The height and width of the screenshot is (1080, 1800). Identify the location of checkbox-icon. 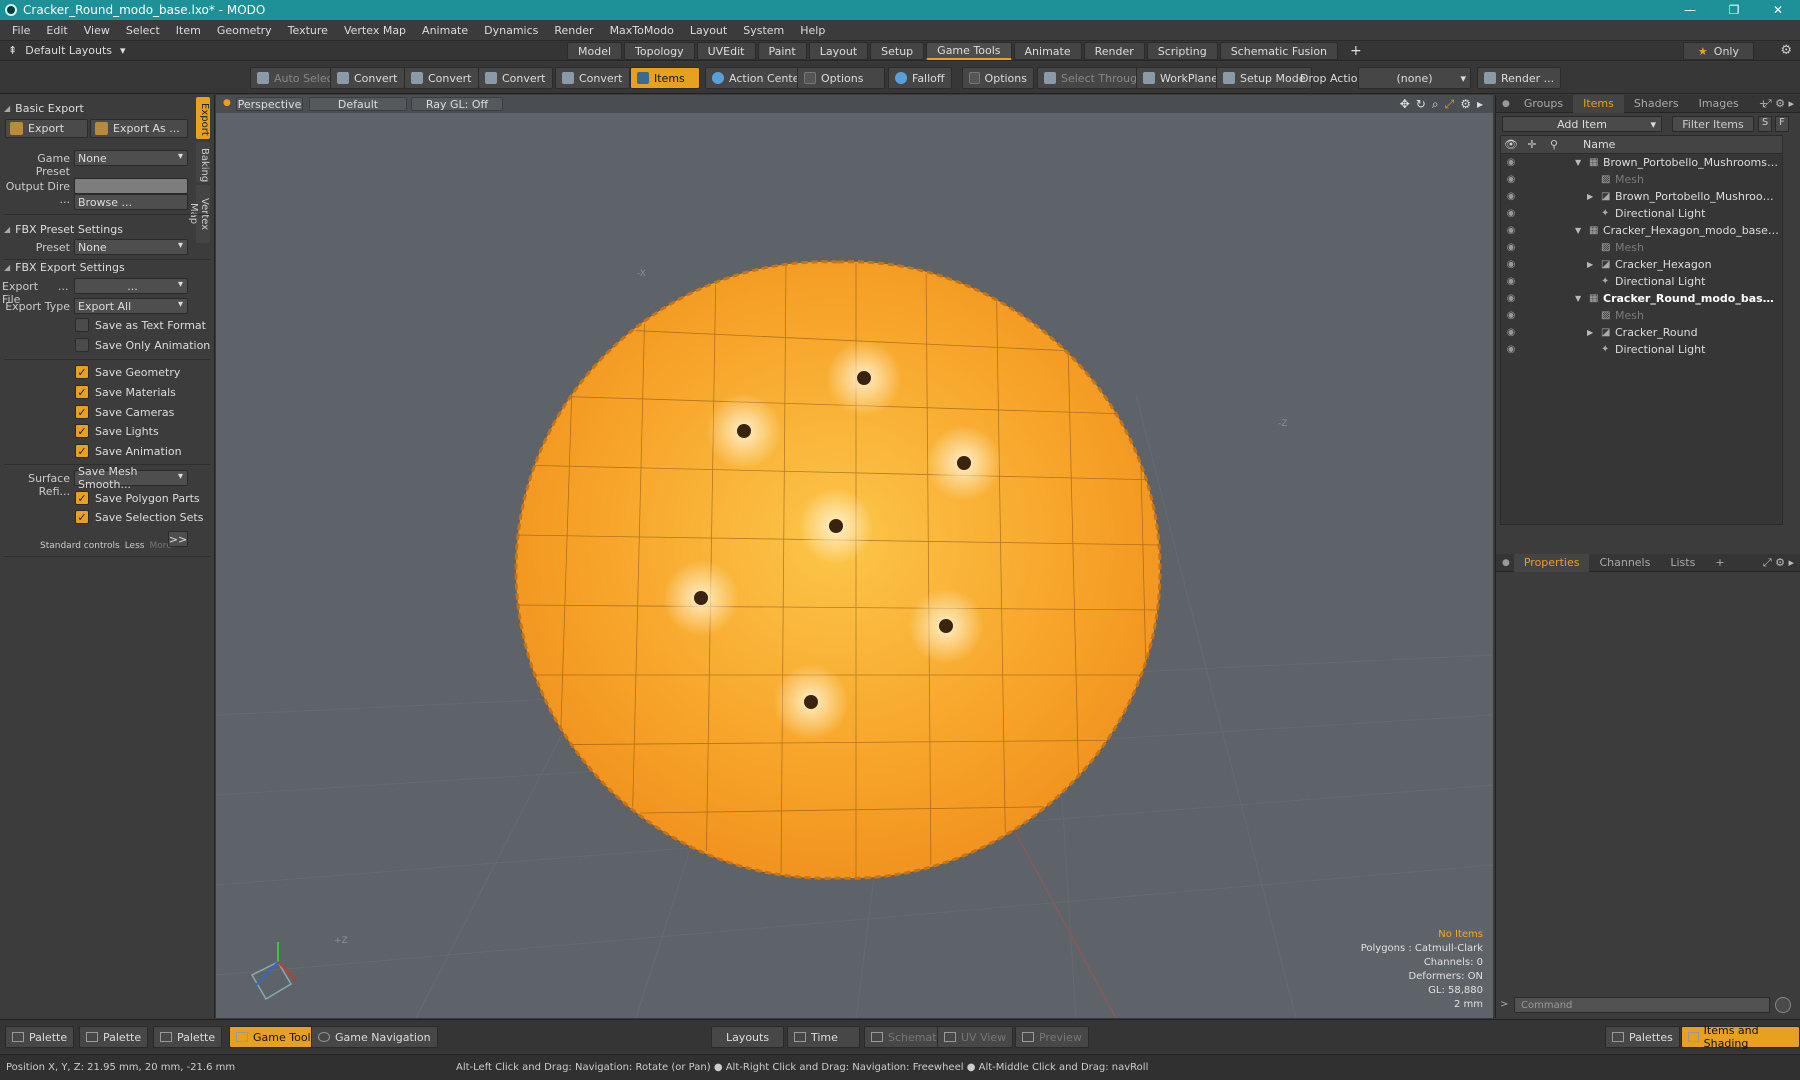
(82, 345).